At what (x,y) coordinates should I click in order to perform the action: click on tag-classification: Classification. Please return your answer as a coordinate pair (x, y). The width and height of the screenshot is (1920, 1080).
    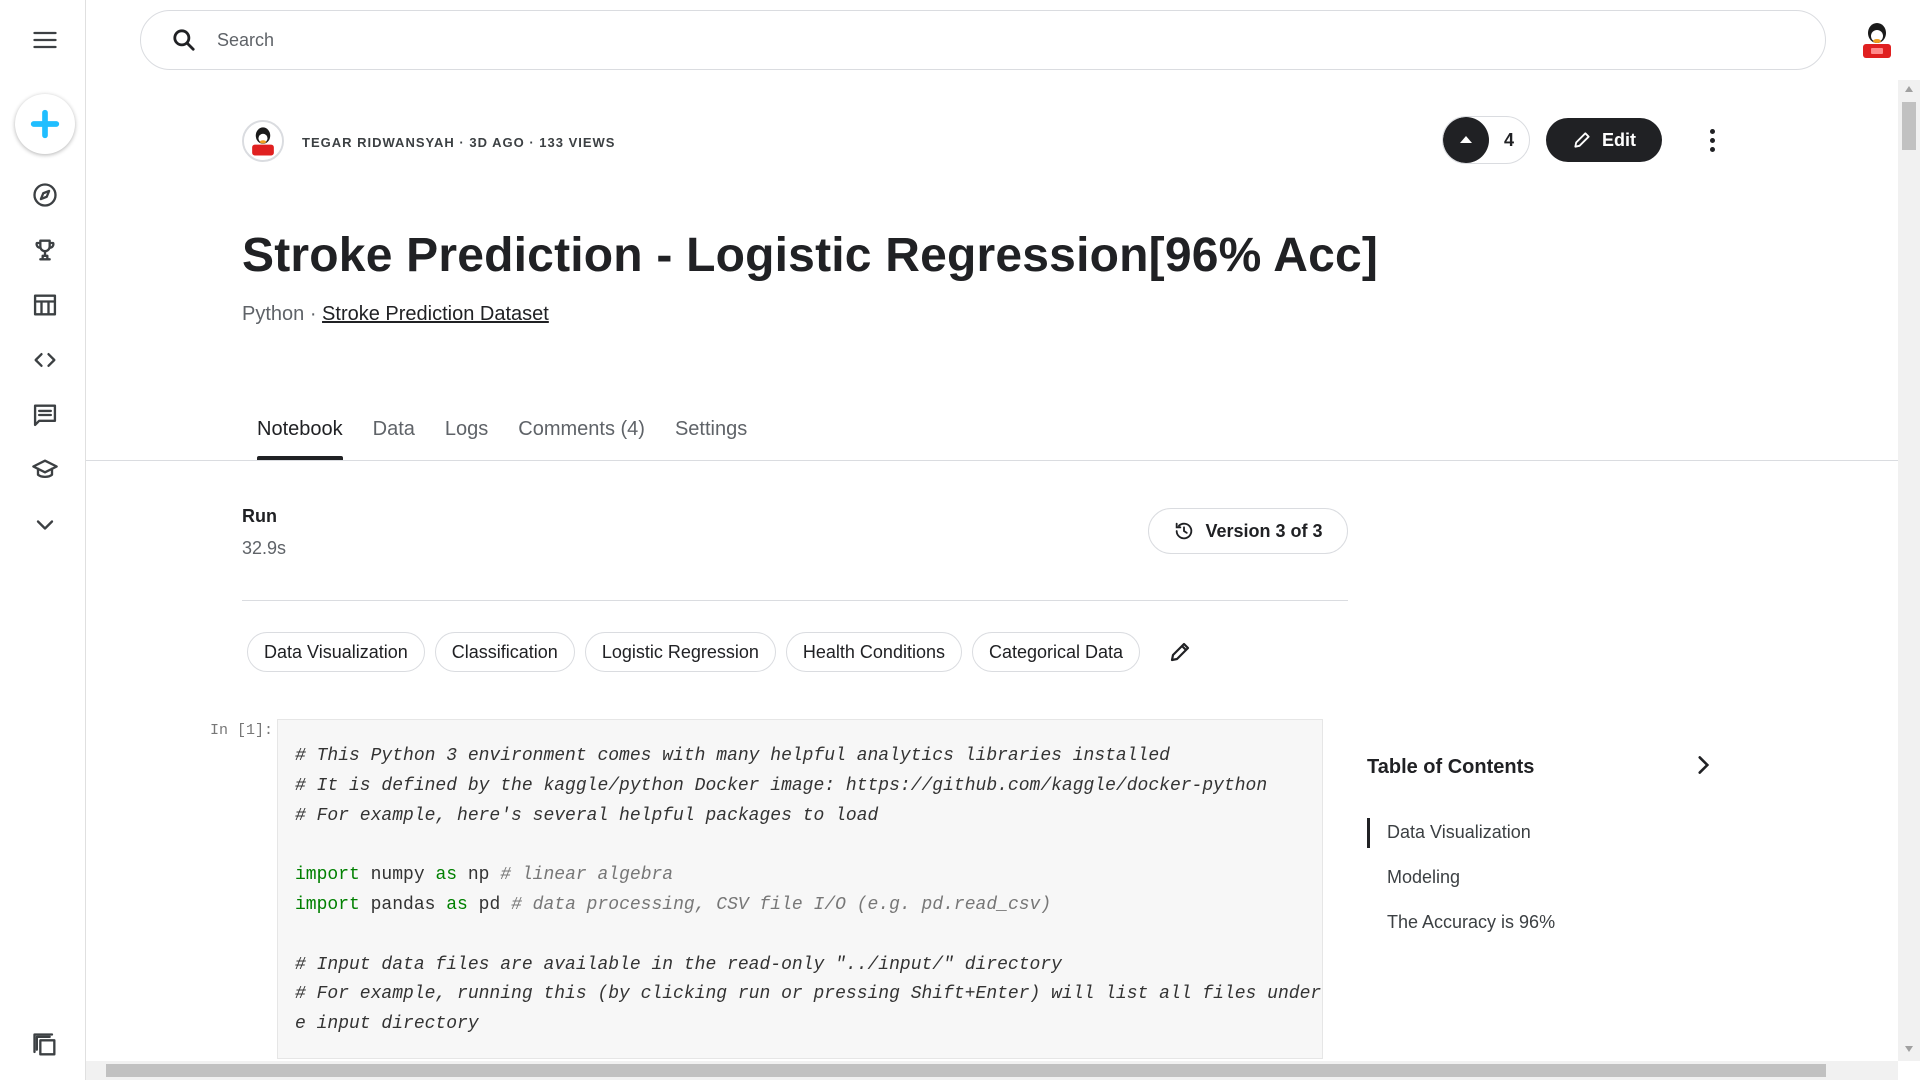
    Looking at the image, I should click on (504, 652).